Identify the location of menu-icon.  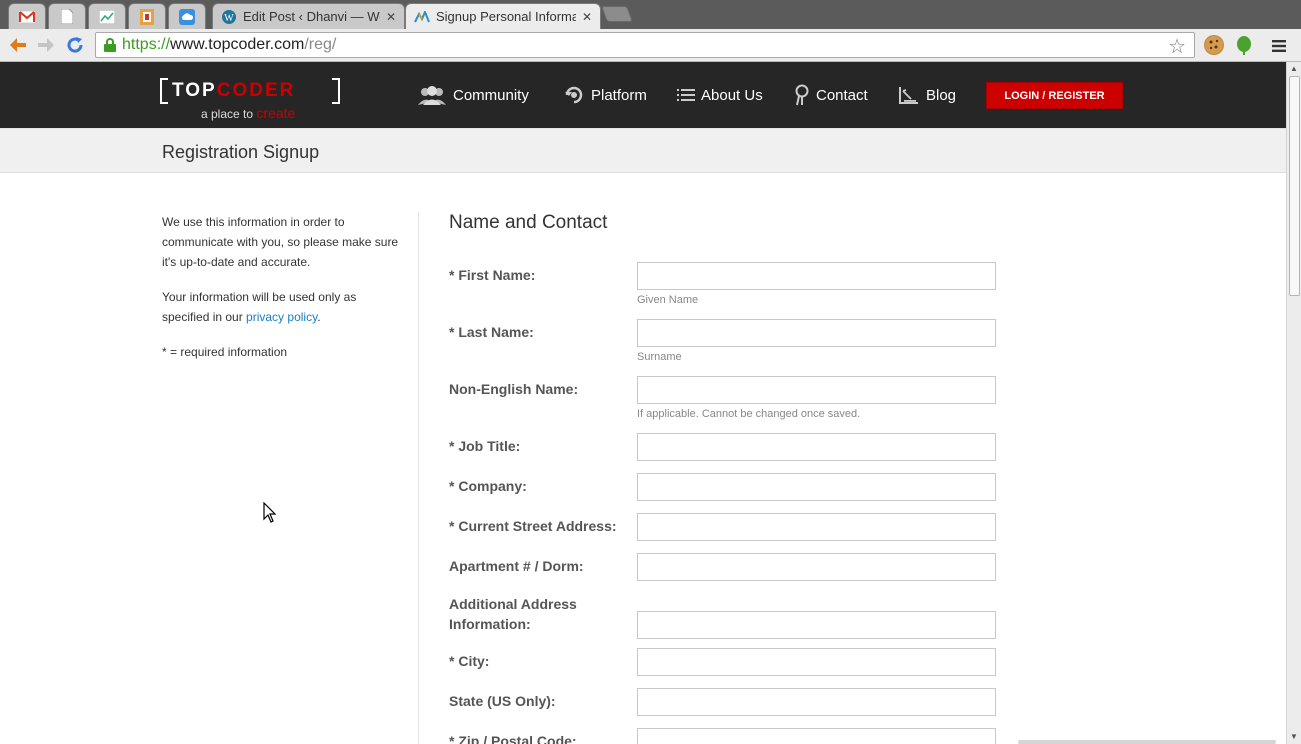
(1279, 46).